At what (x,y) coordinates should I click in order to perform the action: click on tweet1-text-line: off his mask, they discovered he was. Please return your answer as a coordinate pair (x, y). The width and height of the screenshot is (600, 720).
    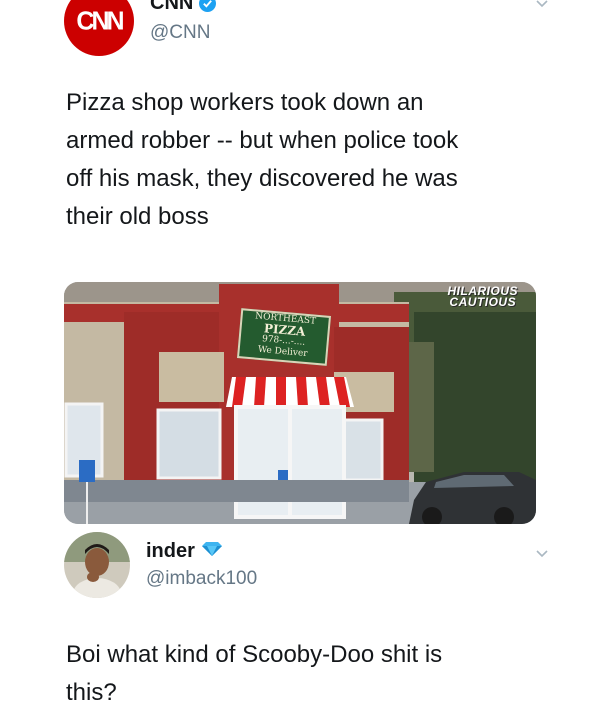
    Looking at the image, I should click on (262, 178).